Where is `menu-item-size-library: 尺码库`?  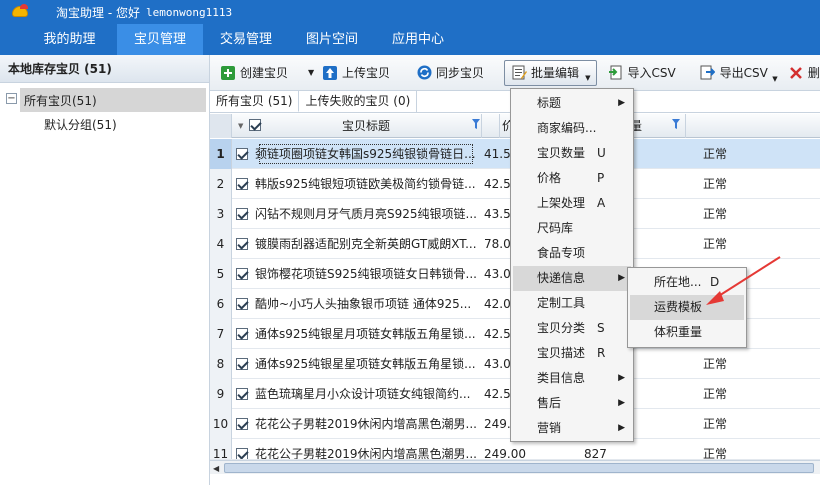 menu-item-size-library: 尺码库 is located at coordinates (572, 228).